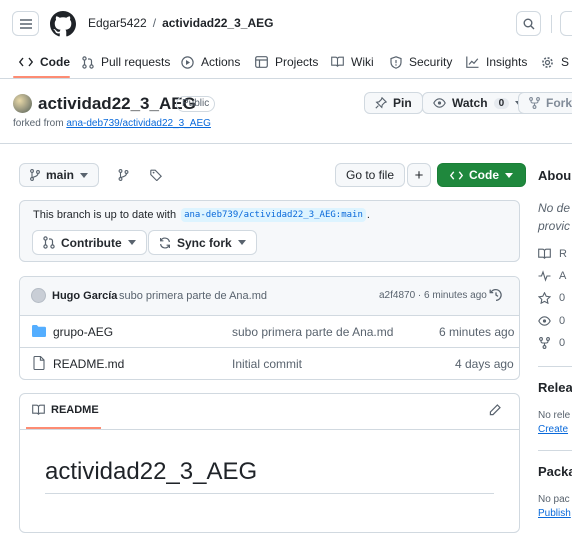 This screenshot has width=572, height=551. I want to click on add-file-button: +, so click(419, 175).